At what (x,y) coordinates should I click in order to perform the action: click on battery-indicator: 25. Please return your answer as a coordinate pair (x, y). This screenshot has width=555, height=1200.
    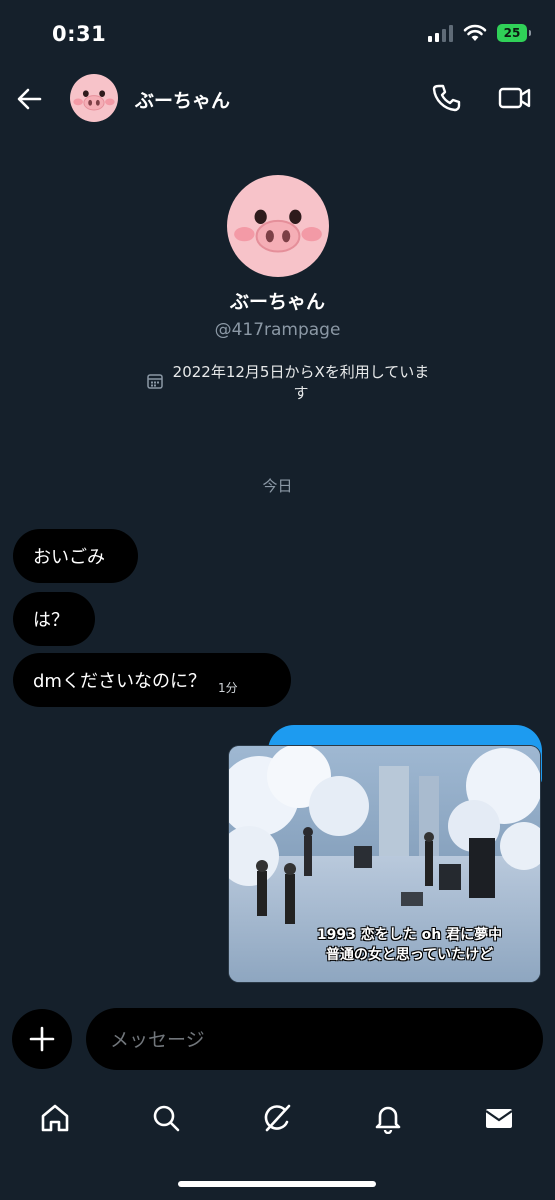
    Looking at the image, I should click on (514, 33).